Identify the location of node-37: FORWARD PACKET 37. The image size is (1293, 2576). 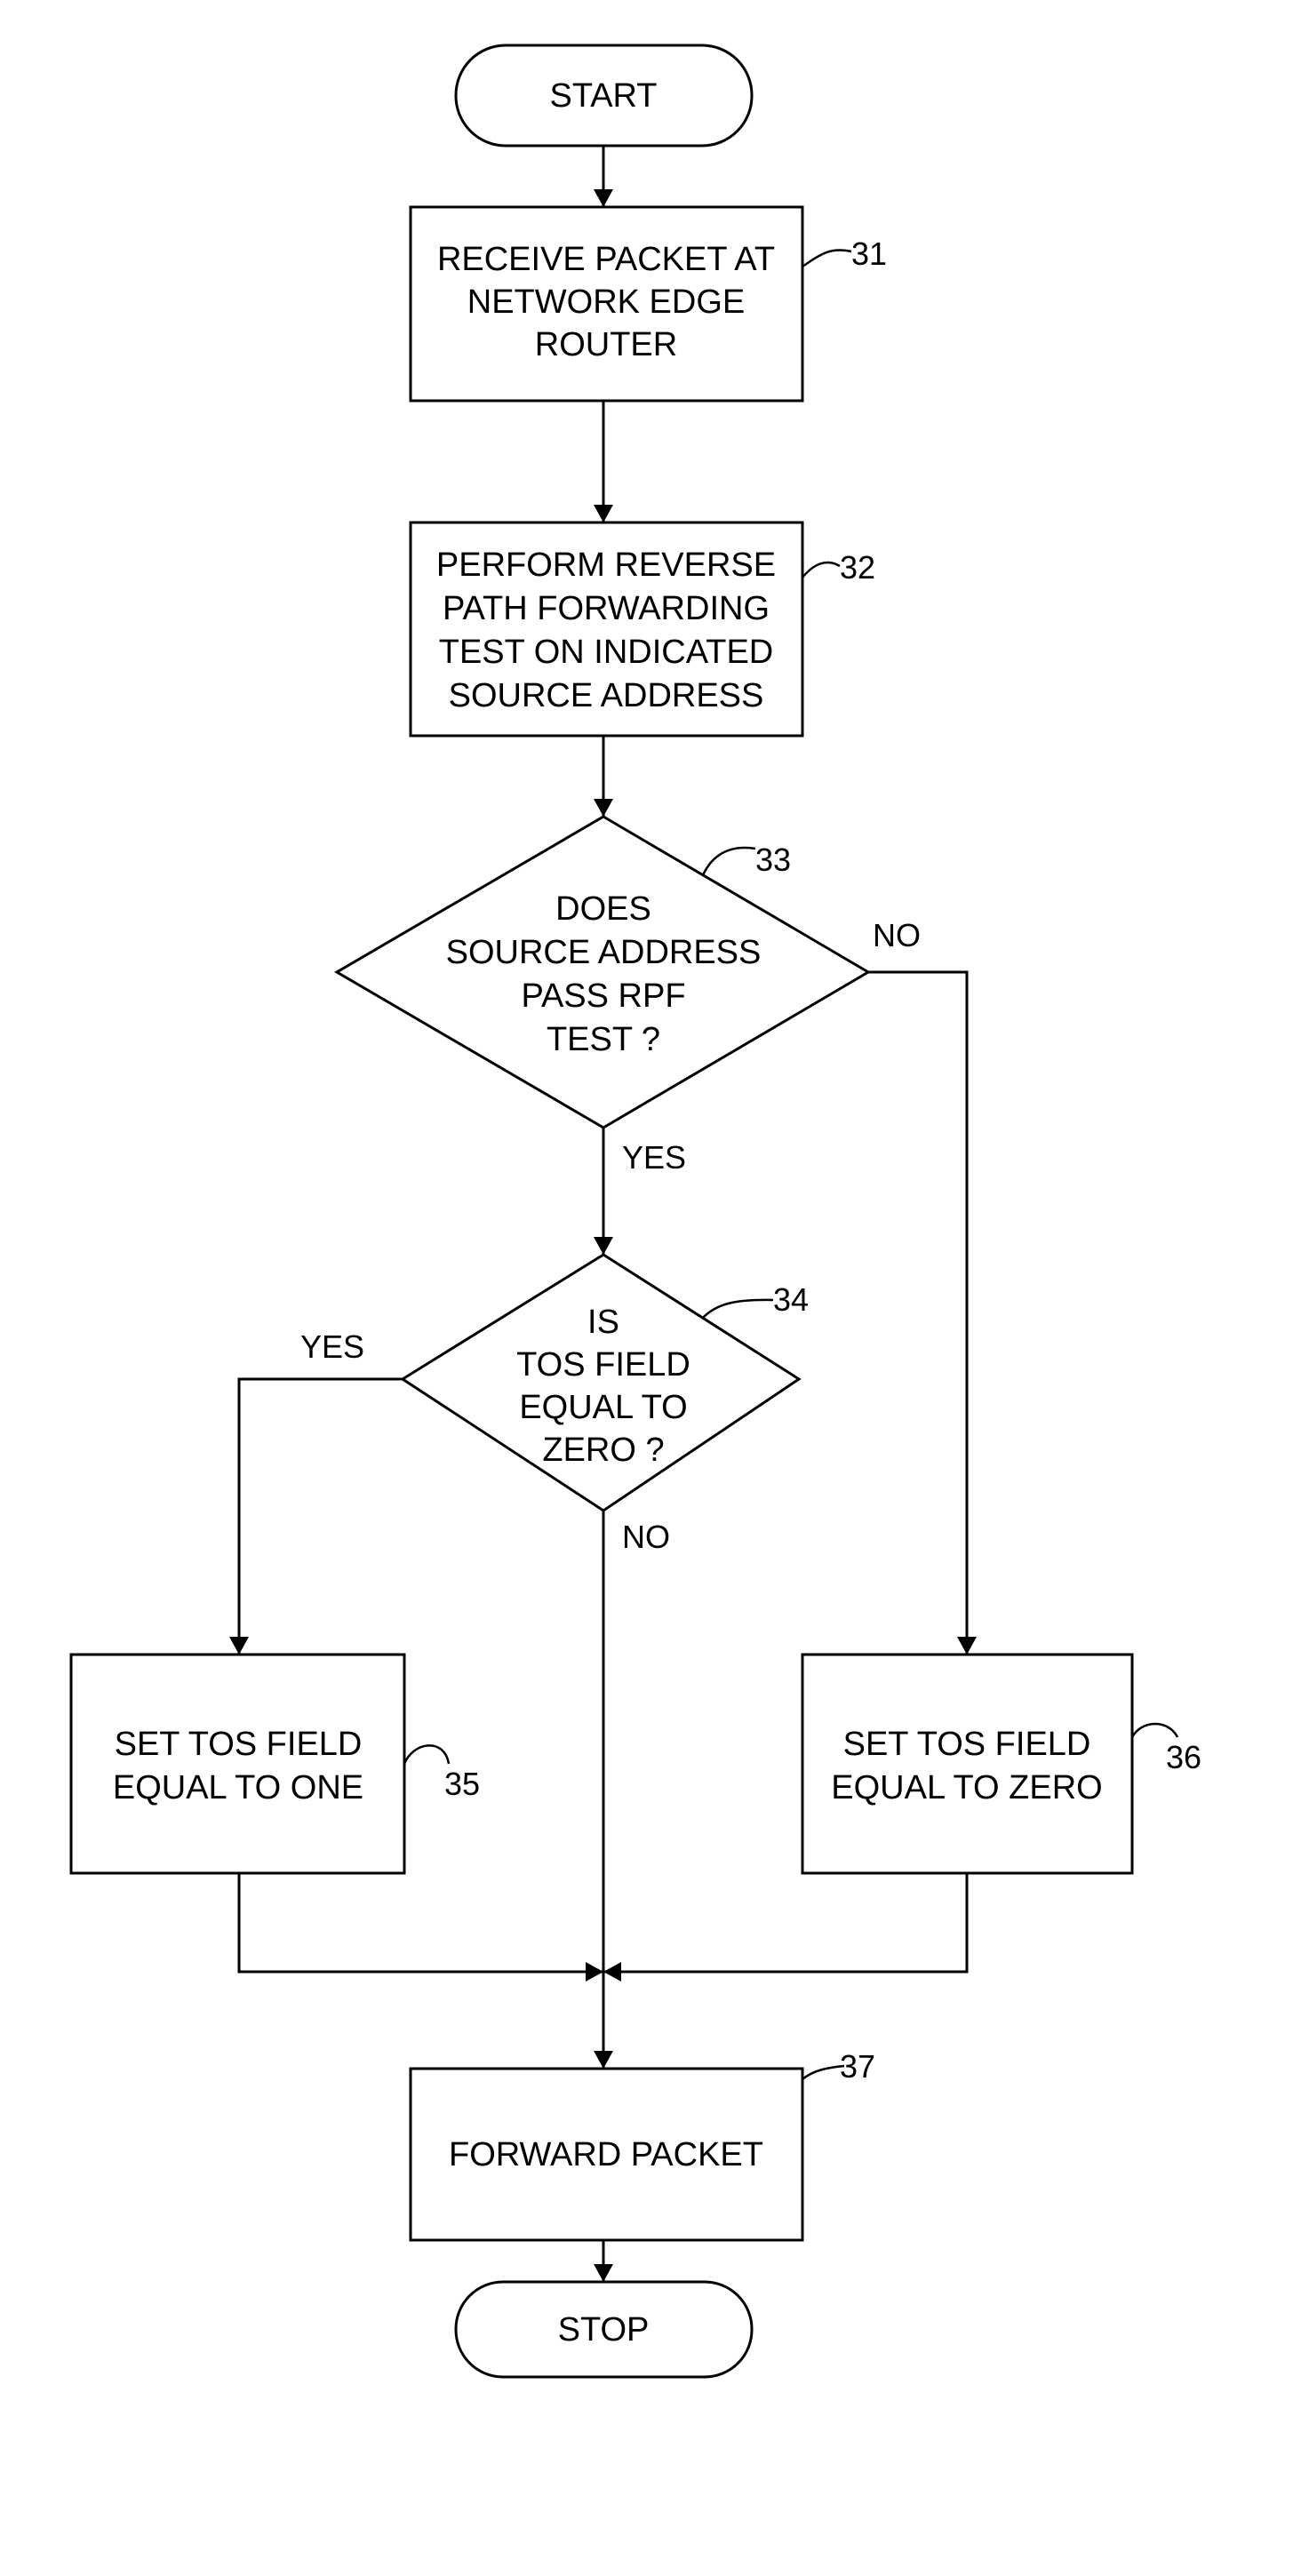
(642, 2145).